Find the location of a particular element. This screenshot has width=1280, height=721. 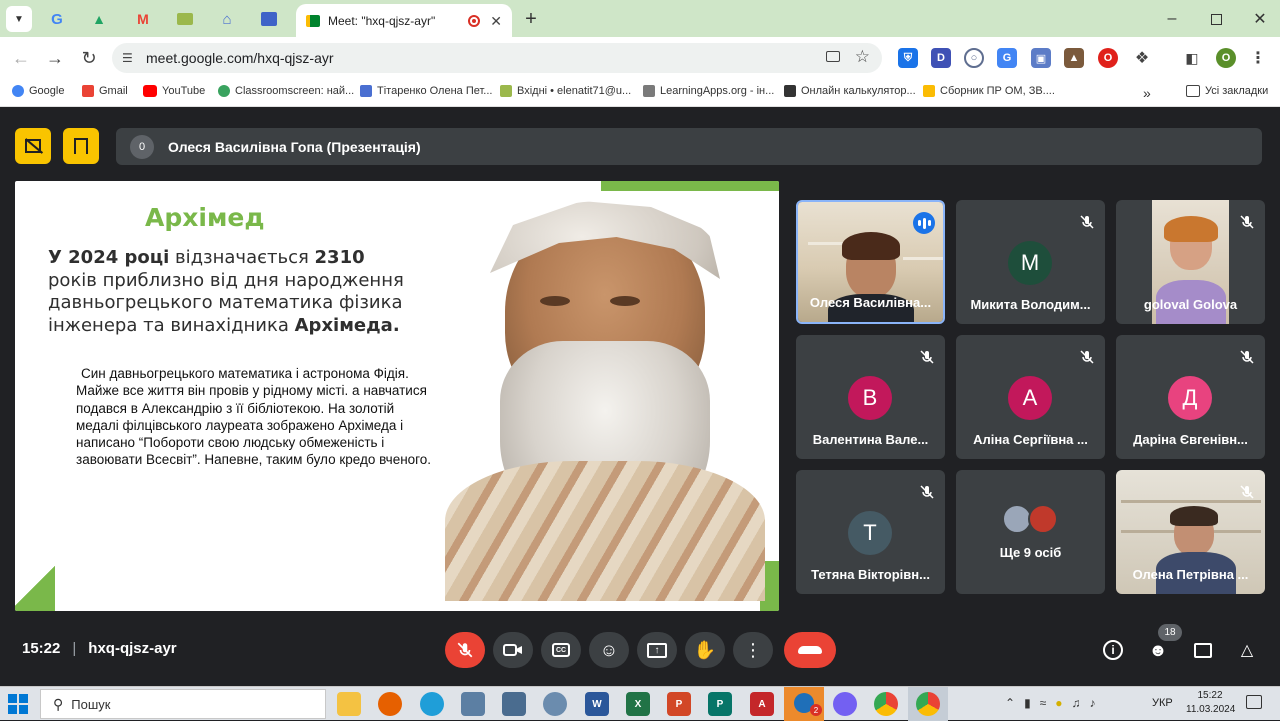

presentation-layout-button is located at coordinates (33, 146).